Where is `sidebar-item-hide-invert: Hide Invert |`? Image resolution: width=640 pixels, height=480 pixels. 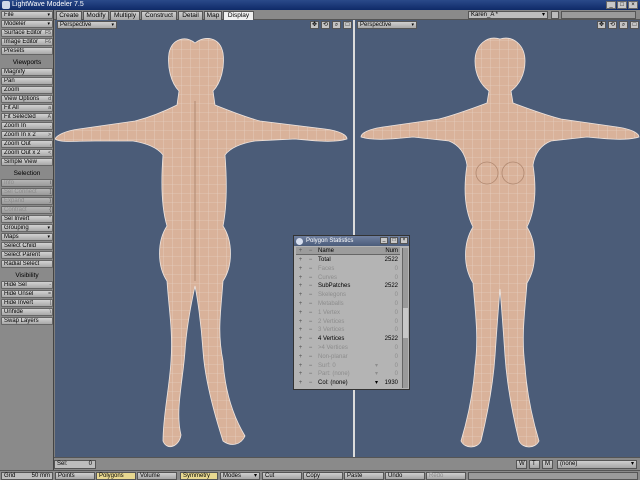 sidebar-item-hide-invert: Hide Invert | is located at coordinates (27, 303).